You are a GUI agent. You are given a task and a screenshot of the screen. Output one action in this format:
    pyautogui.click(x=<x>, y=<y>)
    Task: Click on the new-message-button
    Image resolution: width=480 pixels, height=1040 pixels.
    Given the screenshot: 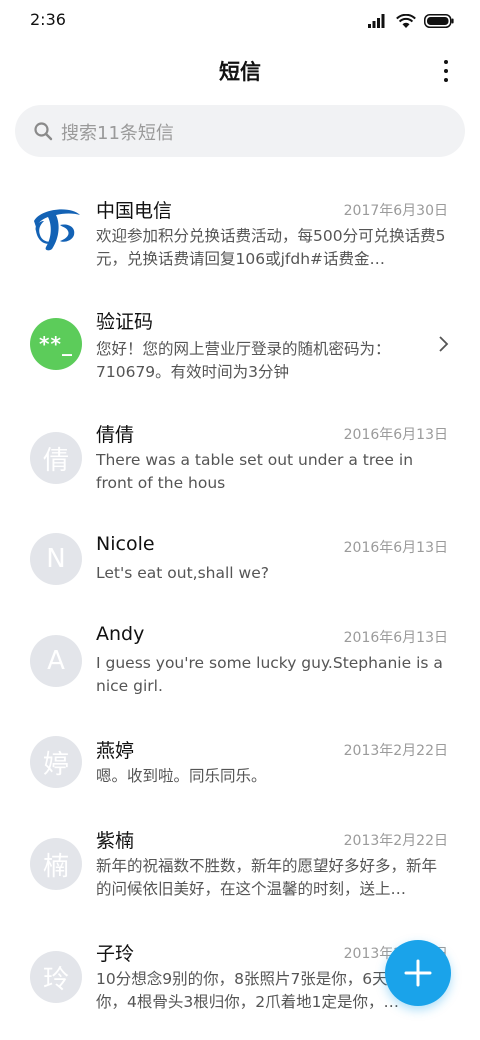 What is the action you would take?
    pyautogui.click(x=418, y=973)
    